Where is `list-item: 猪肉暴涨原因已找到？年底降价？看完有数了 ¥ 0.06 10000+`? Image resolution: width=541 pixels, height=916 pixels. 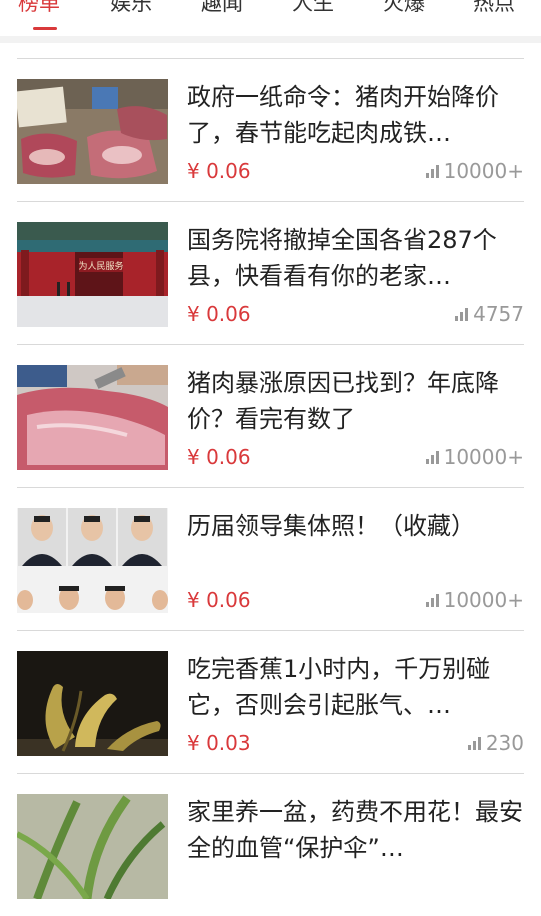 list-item: 猪肉暴涨原因已找到？年底降价？看完有数了 ¥ 0.06 10000+ is located at coordinates (270, 415).